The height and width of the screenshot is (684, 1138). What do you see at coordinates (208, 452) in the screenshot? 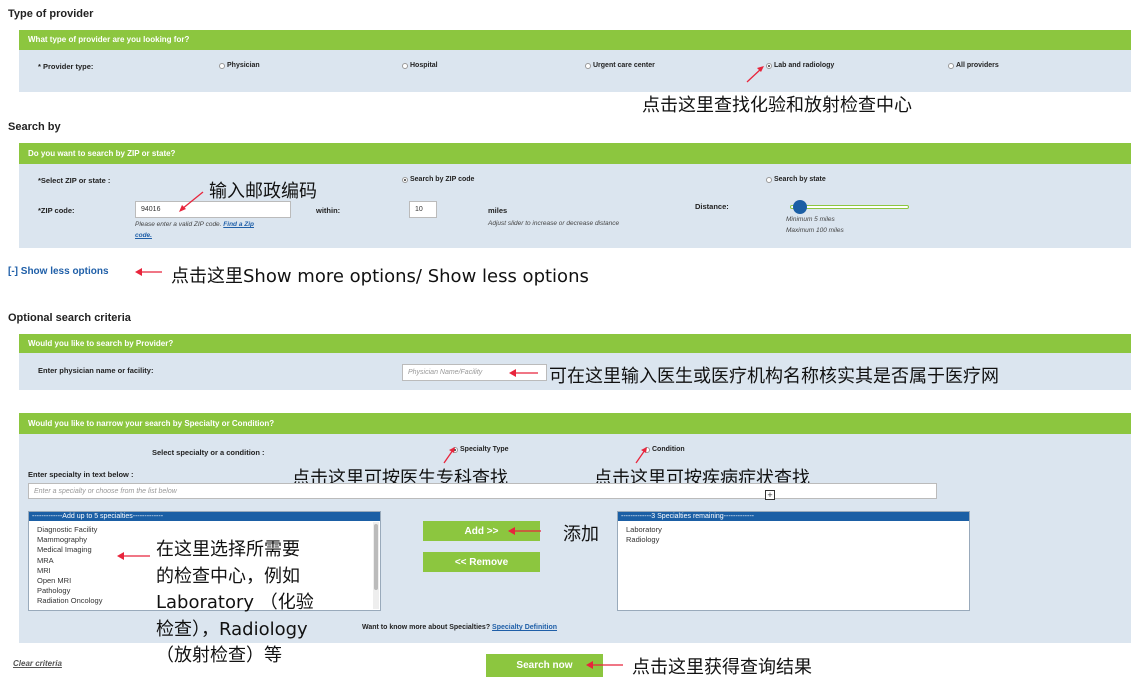
I see `select-specialty-label: Select specialty or a condition :` at bounding box center [208, 452].